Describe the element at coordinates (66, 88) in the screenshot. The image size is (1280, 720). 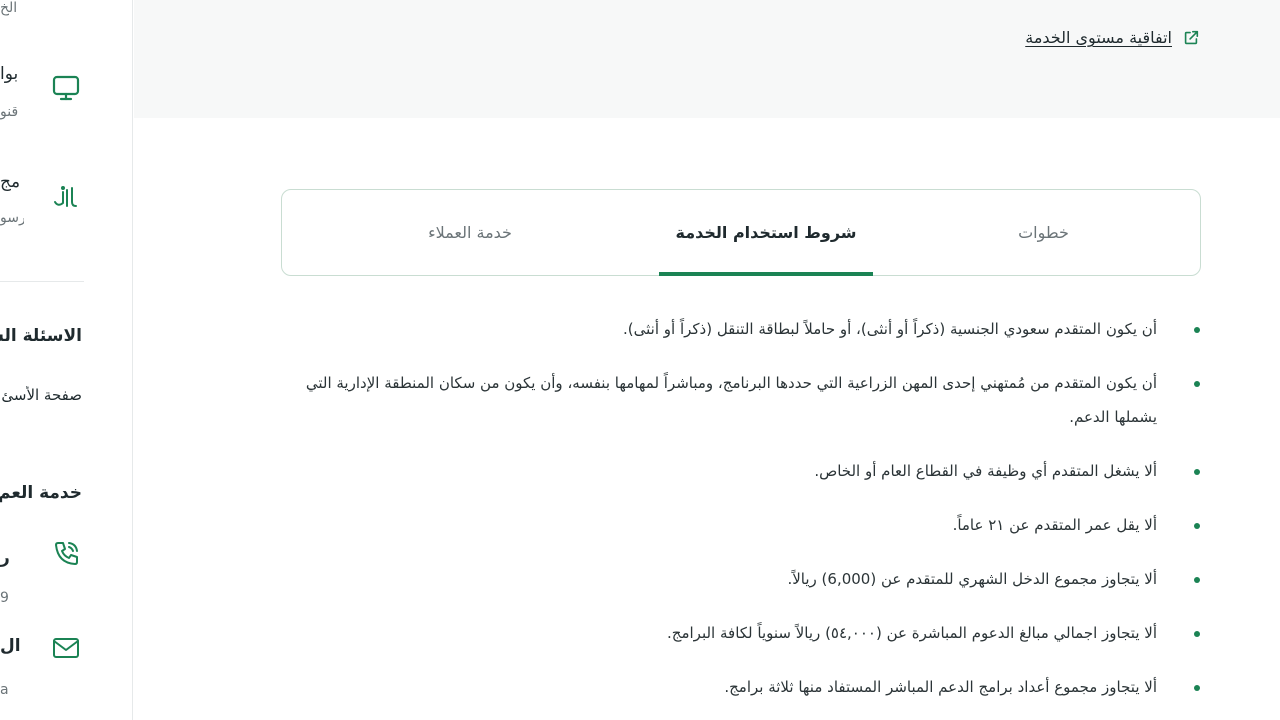
I see `monitor-icon` at that location.